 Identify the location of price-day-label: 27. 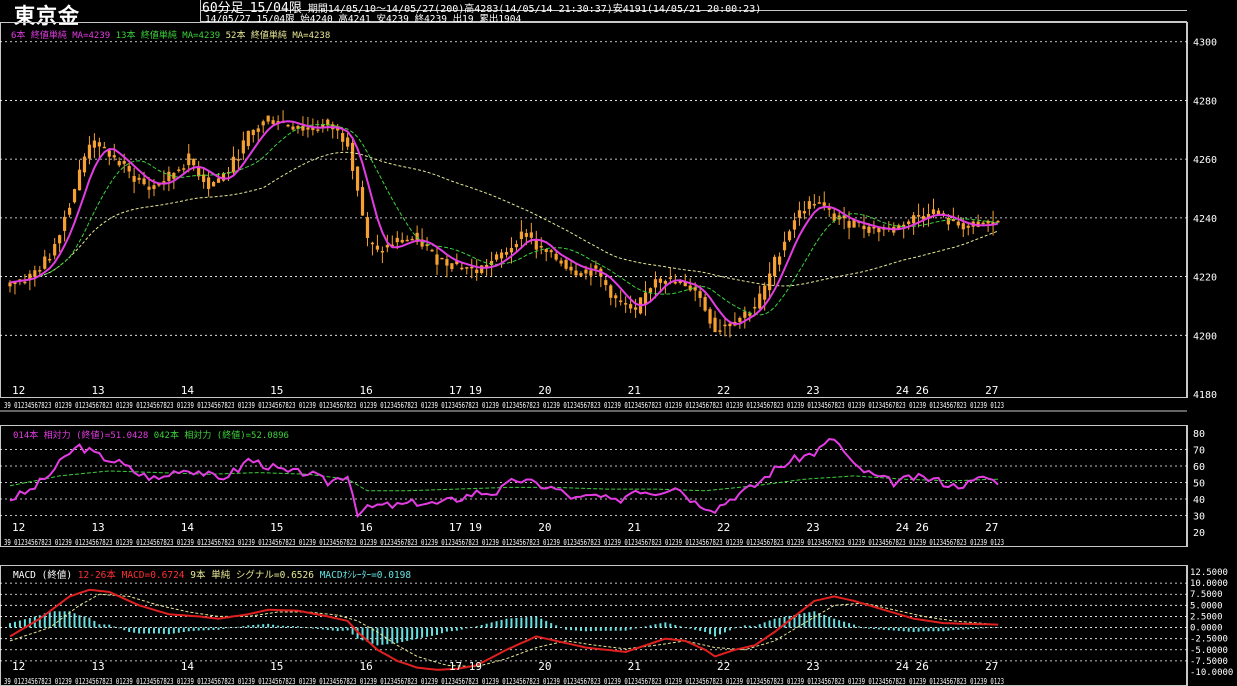
(991, 390).